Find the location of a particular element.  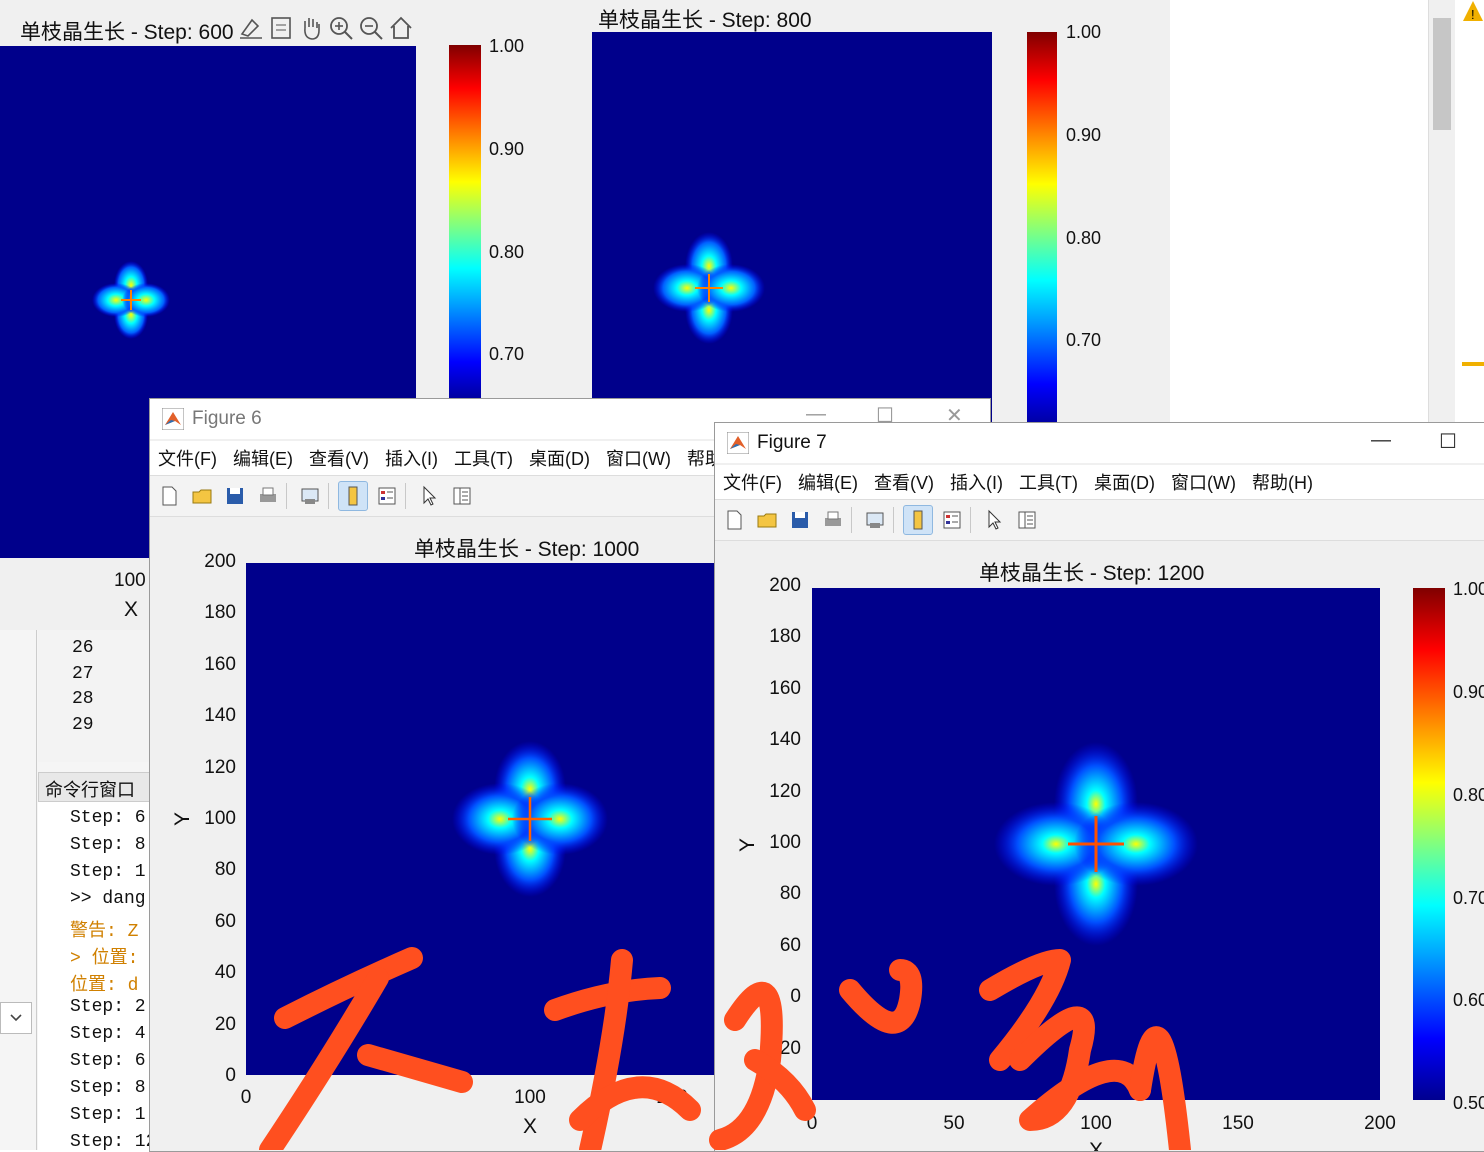

y-tick-label: 0 is located at coordinates (795, 997).